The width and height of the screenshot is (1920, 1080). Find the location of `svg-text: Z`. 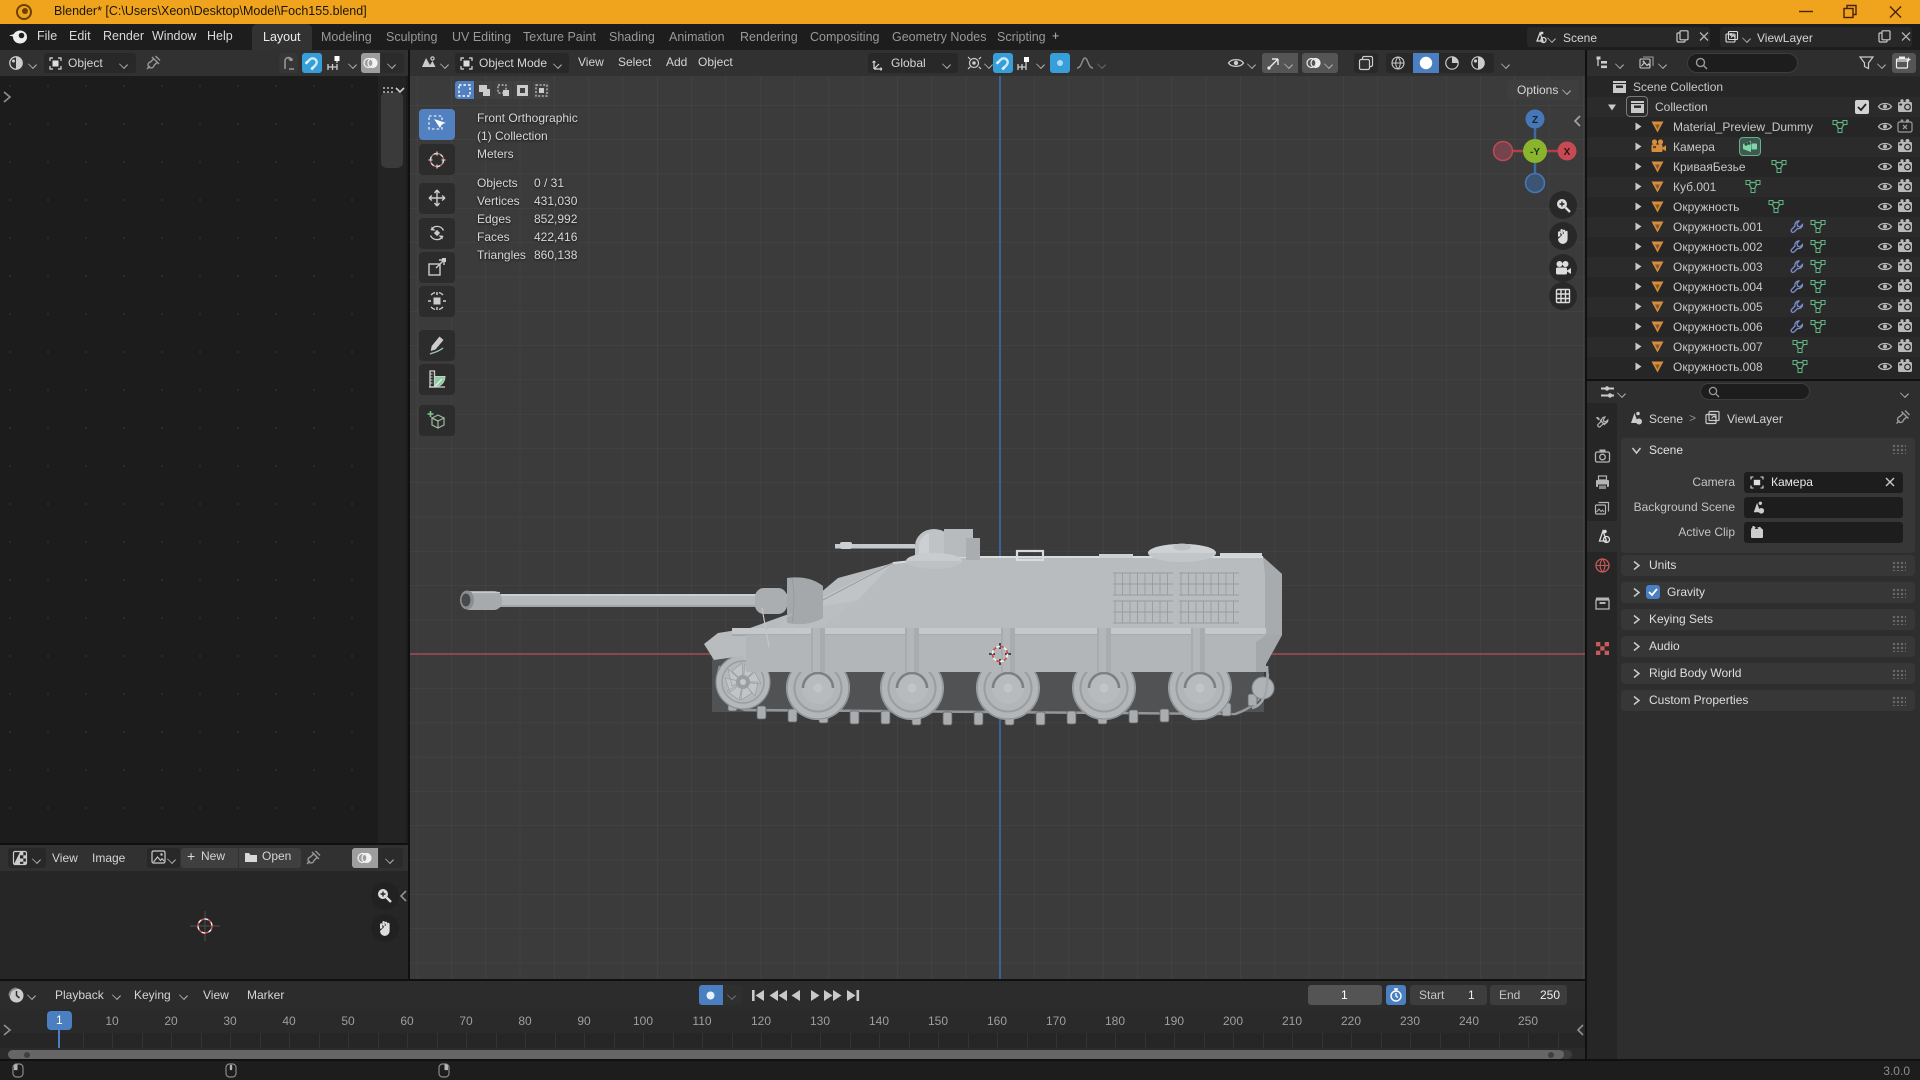

svg-text: Z is located at coordinates (1535, 120).